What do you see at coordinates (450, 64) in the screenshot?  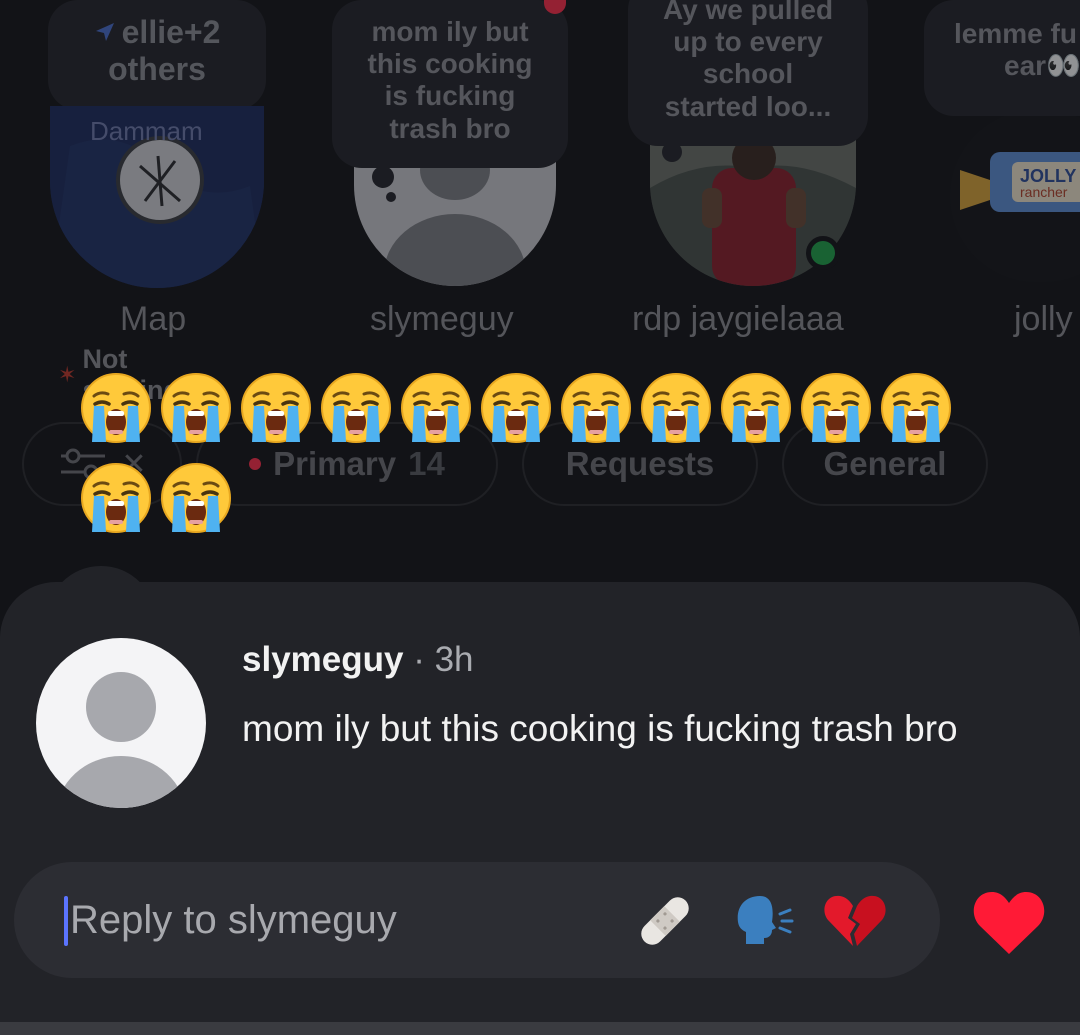 I see `note-line: this cooking` at bounding box center [450, 64].